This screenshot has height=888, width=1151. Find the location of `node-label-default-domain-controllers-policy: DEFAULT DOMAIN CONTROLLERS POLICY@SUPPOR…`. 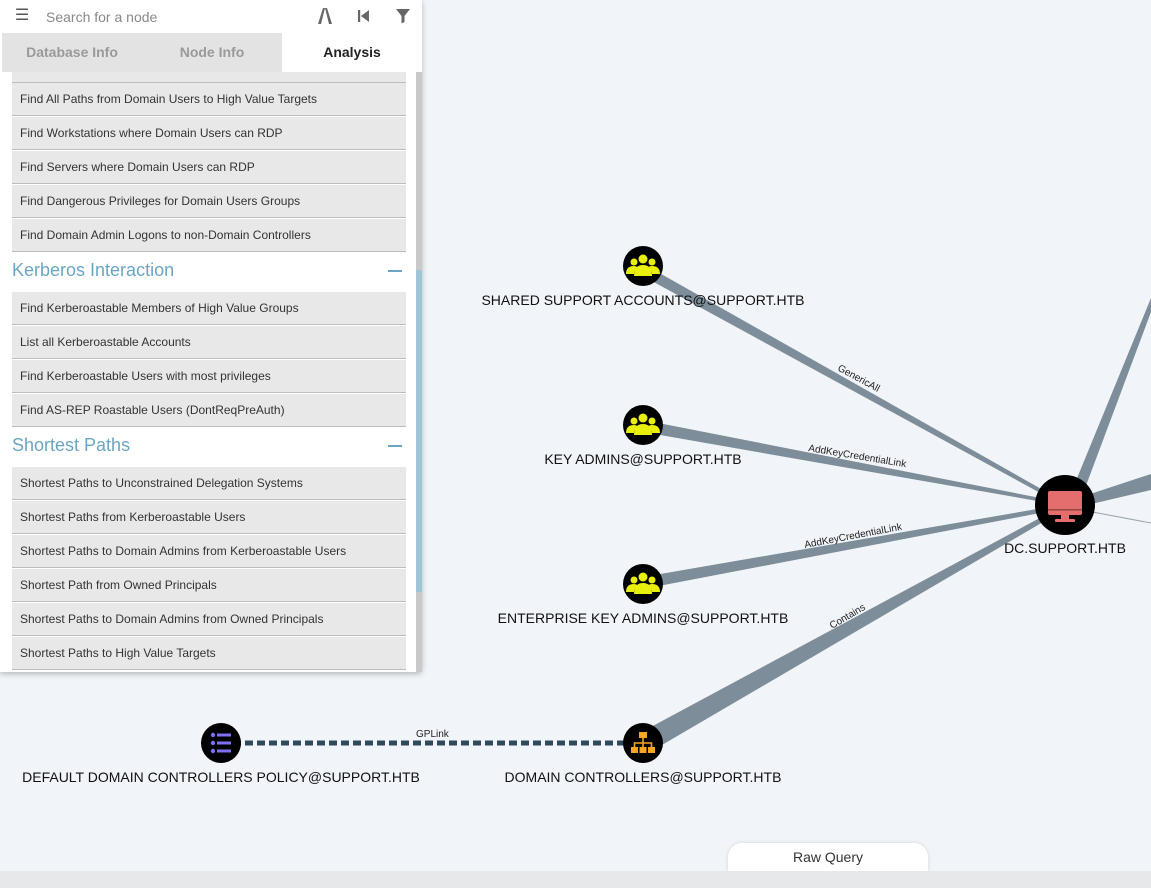

node-label-default-domain-controllers-policy: DEFAULT DOMAIN CONTROLLERS POLICY@SUPPOR… is located at coordinates (221, 777).